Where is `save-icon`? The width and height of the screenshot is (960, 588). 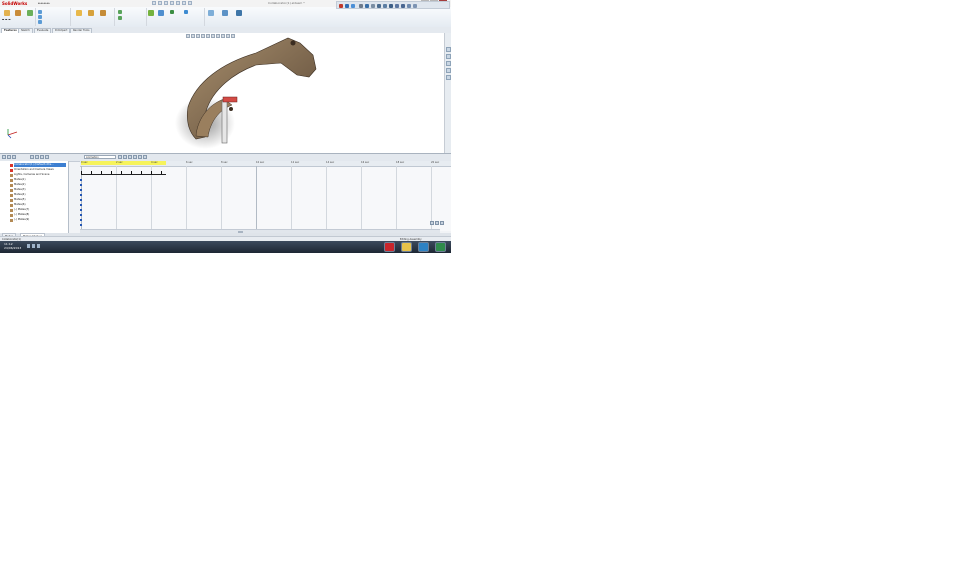
save-icon is located at coordinates (166, 3).